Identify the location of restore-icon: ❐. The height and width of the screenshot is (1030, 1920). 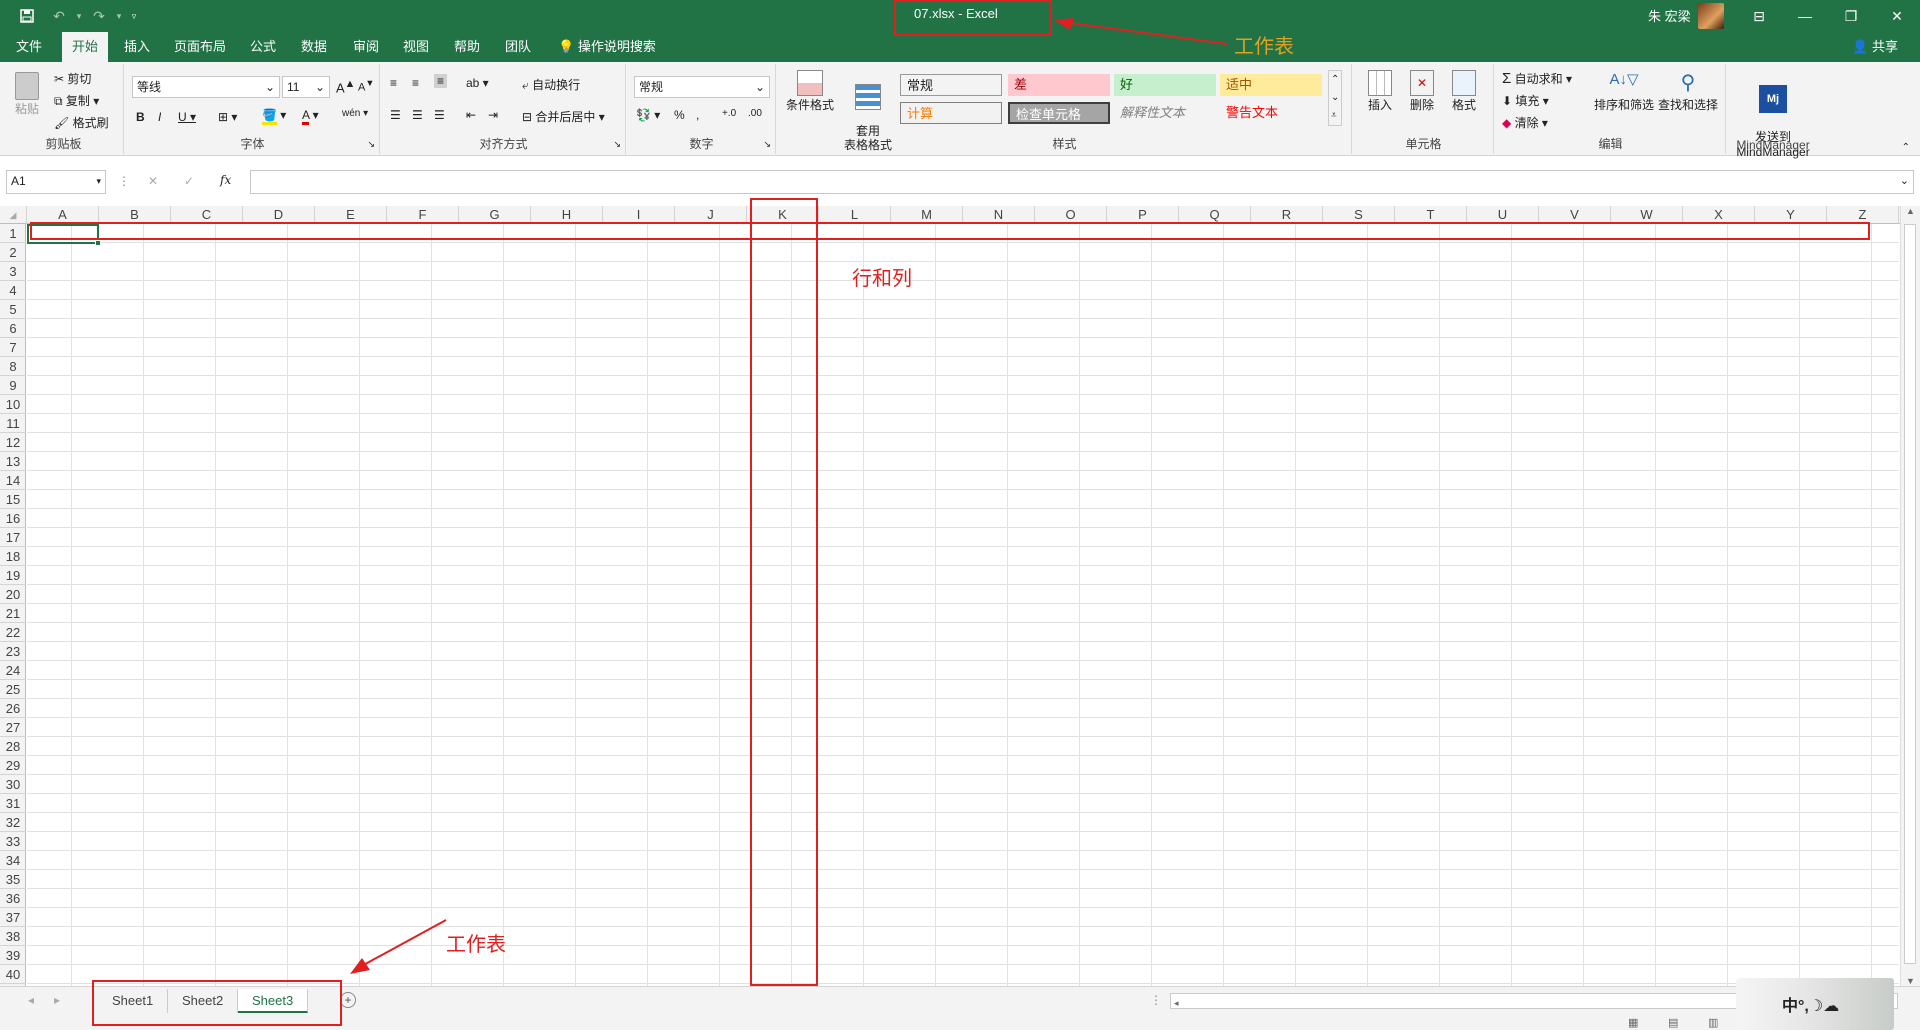
(1851, 16).